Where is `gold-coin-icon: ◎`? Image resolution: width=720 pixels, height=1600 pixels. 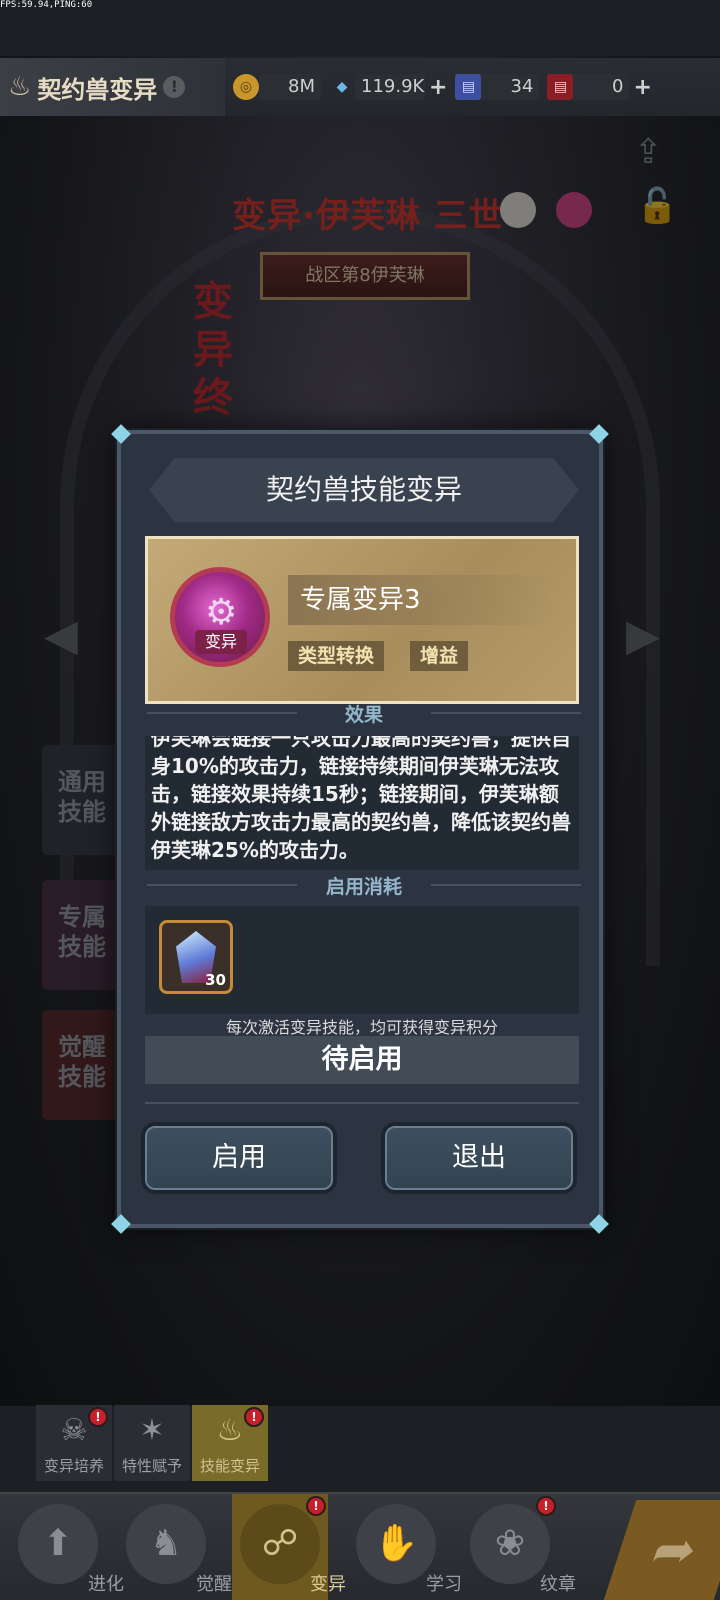
gold-coin-icon: ◎ is located at coordinates (246, 87).